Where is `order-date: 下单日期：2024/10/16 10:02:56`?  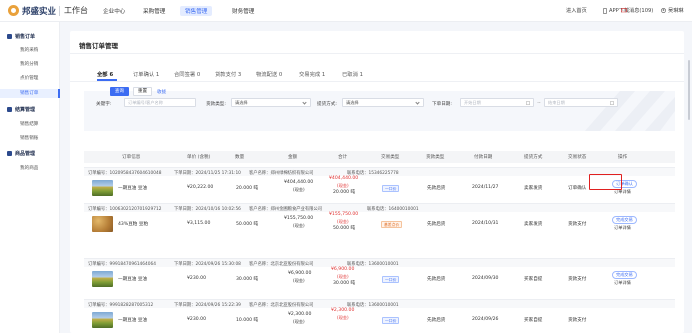
order-date: 下单日期：2024/10/16 10:02:56 is located at coordinates (207, 209).